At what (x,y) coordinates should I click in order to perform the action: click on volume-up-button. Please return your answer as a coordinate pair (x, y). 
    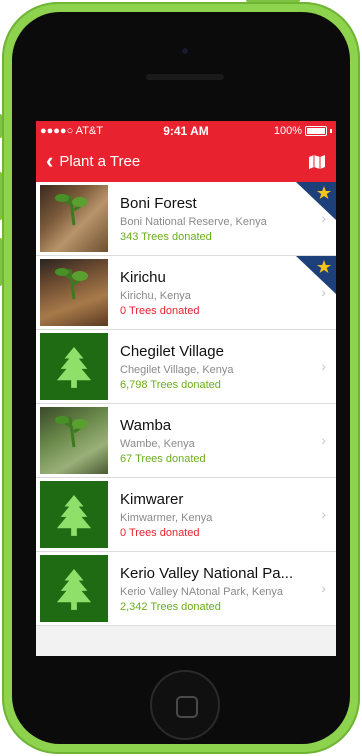
    Looking at the image, I should click on (1, 196).